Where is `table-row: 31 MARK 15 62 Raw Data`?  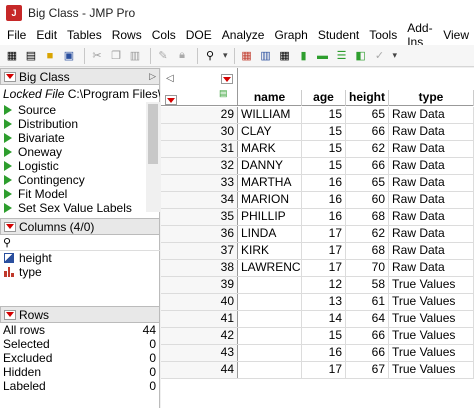 table-row: 31 MARK 15 62 Raw Data is located at coordinates (317, 149).